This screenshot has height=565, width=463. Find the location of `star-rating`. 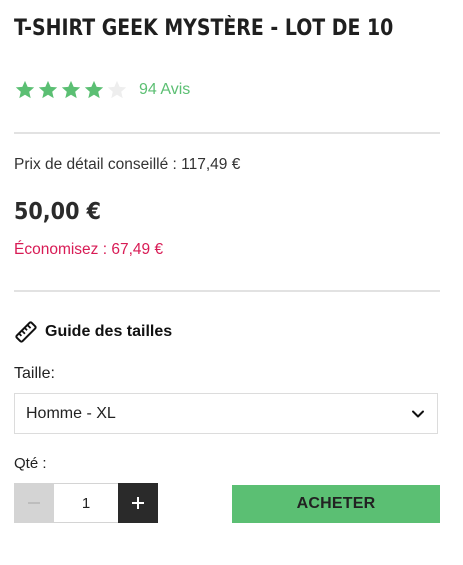

star-rating is located at coordinates (71, 90).